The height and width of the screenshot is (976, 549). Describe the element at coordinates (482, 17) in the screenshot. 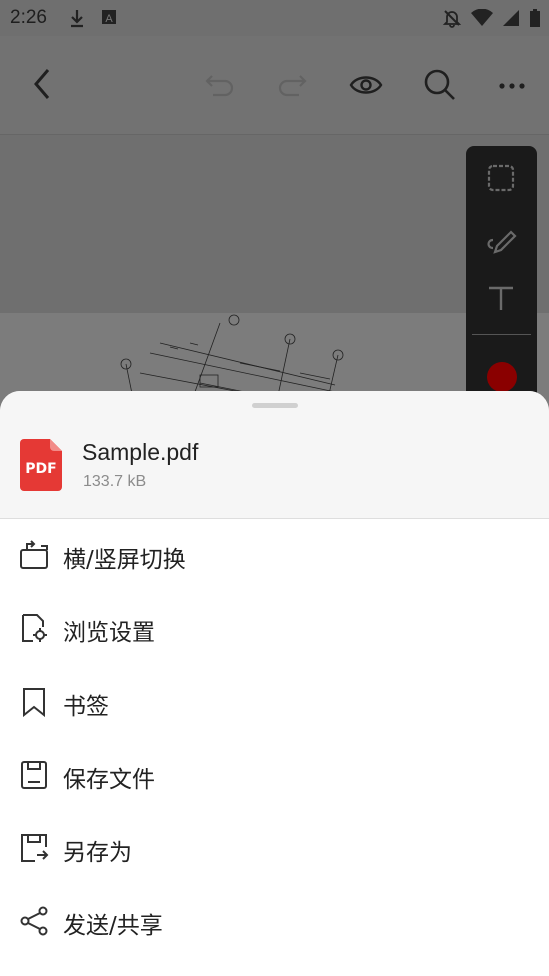

I see `wifi-icon` at that location.